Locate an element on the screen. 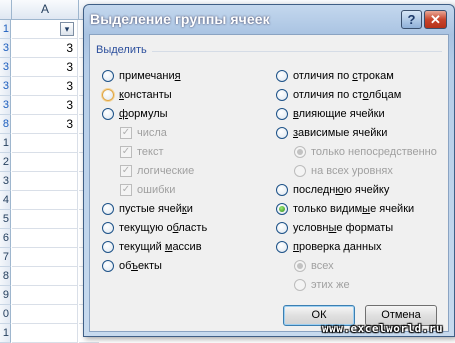 The width and height of the screenshot is (455, 343). checkbox-text: ✓ is located at coordinates (126, 152).